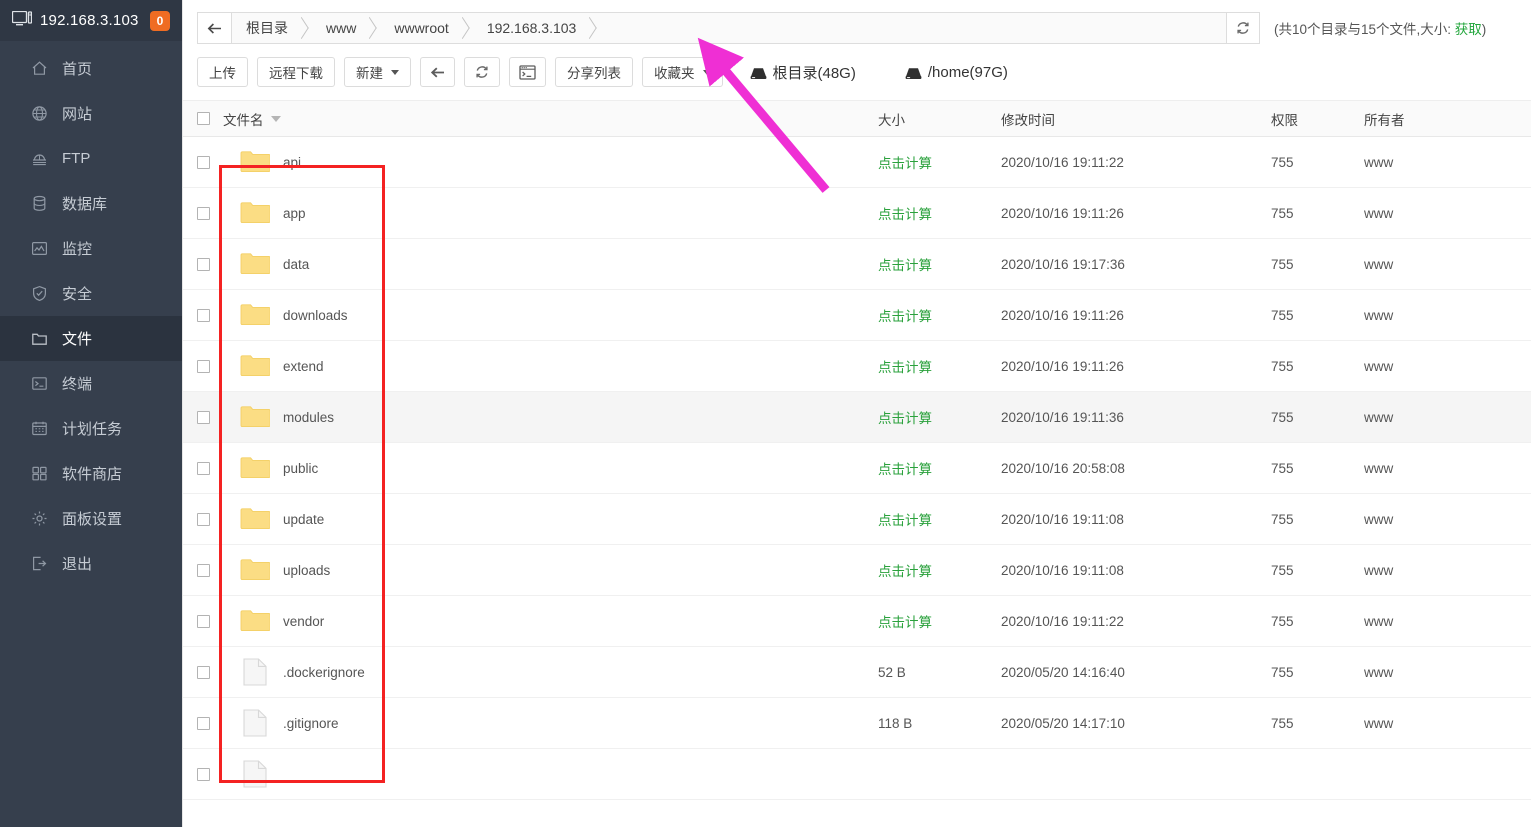 This screenshot has height=827, width=1531. What do you see at coordinates (1468, 29) in the screenshot?
I see `fetch-size-link: 获取` at bounding box center [1468, 29].